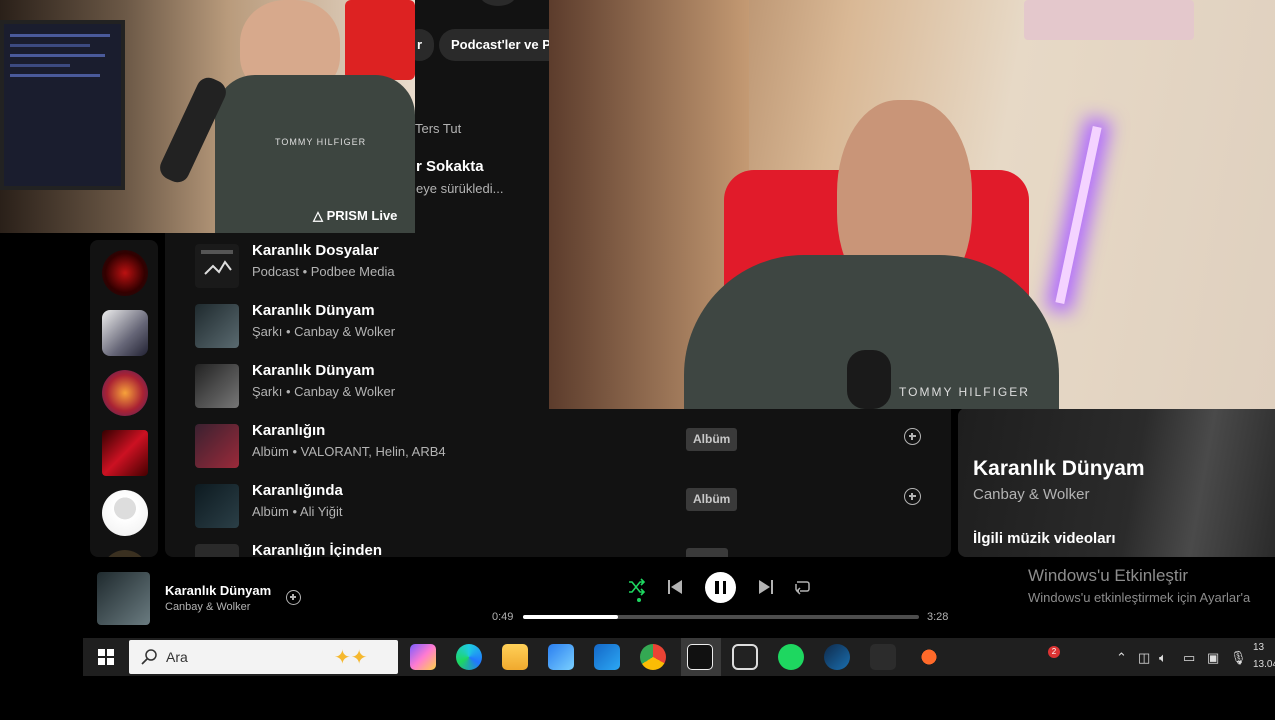 This screenshot has height=720, width=1275. I want to click on chevron-up-icon: ⌃, so click(1121, 658).